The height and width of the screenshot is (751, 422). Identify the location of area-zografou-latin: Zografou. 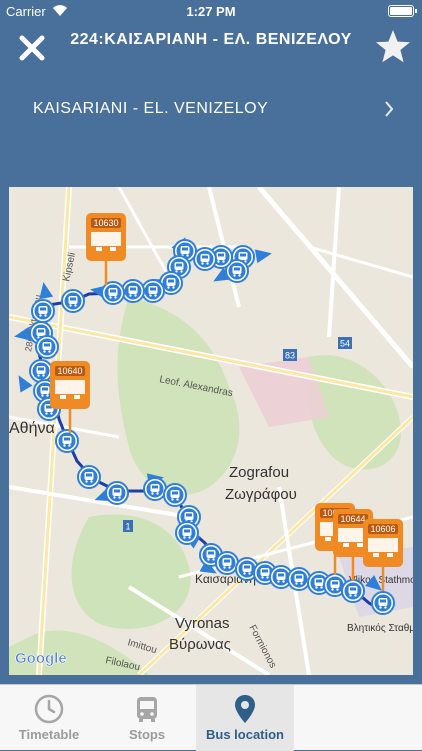
(259, 472).